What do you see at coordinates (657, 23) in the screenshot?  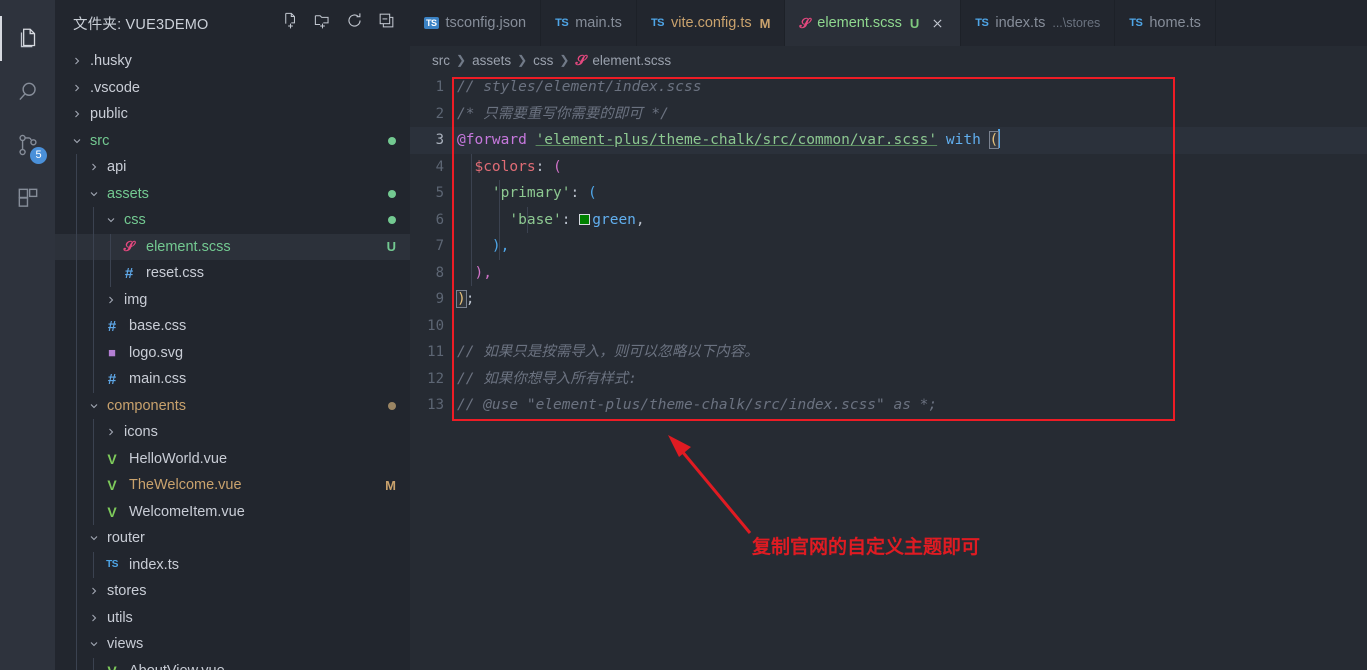 I see `ts-icon: TS` at bounding box center [657, 23].